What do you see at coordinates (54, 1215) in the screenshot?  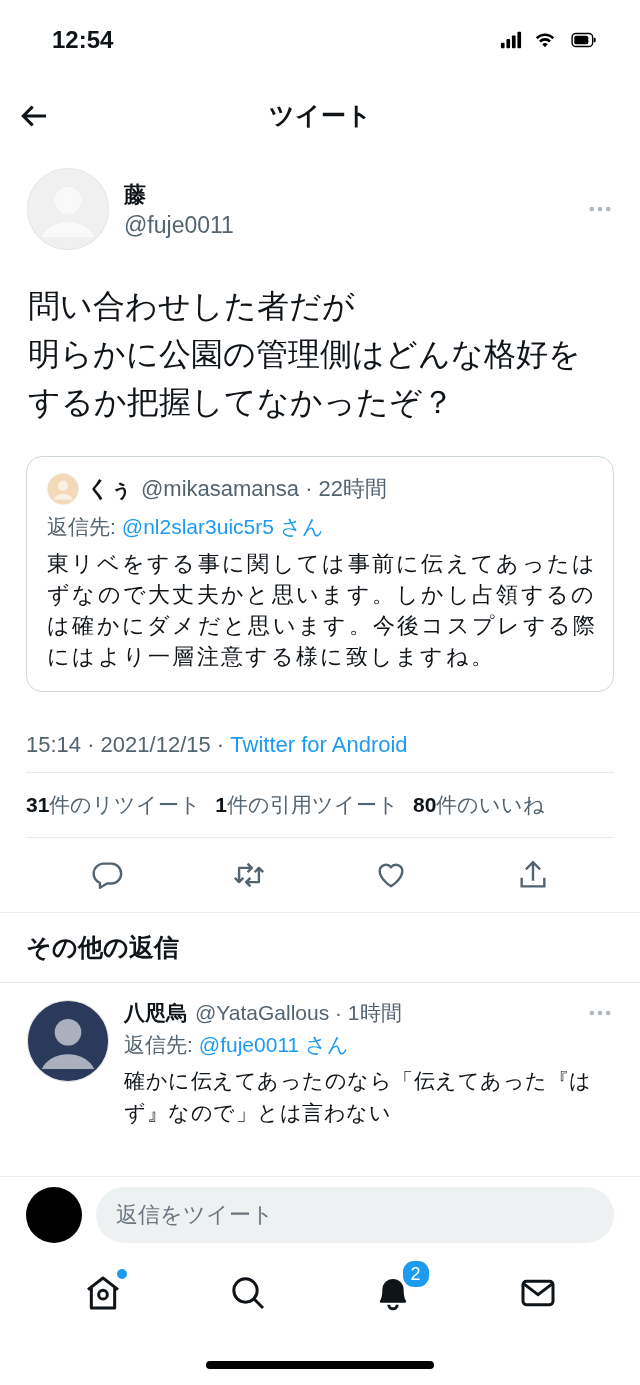 I see `user-avatar` at bounding box center [54, 1215].